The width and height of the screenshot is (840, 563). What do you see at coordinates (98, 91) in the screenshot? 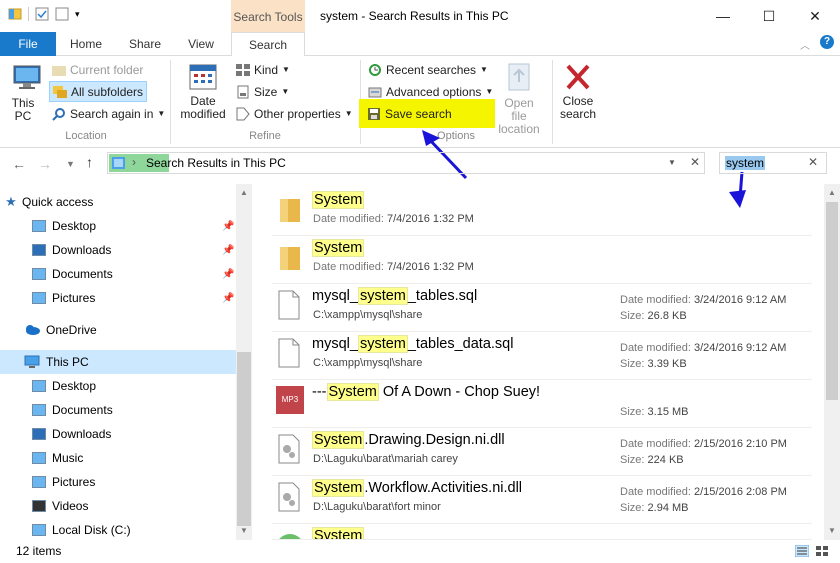
I see `all-subfolders-button: All subfolders` at bounding box center [98, 91].